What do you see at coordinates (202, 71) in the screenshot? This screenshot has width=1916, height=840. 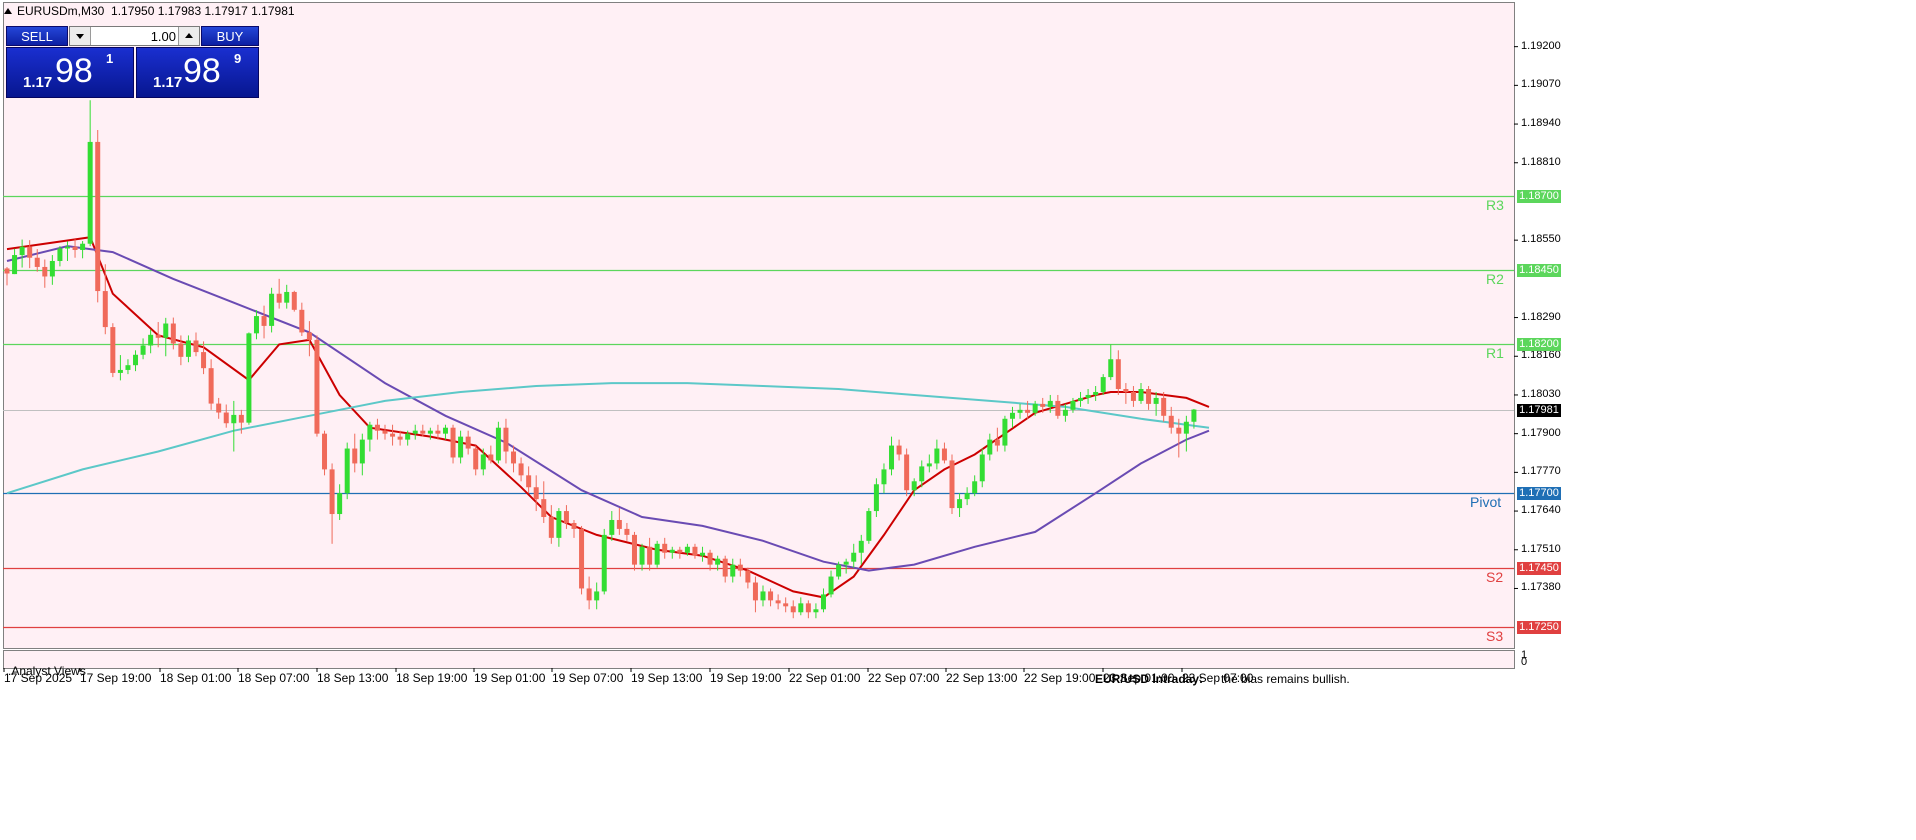 I see `buy-price-pips: 98` at bounding box center [202, 71].